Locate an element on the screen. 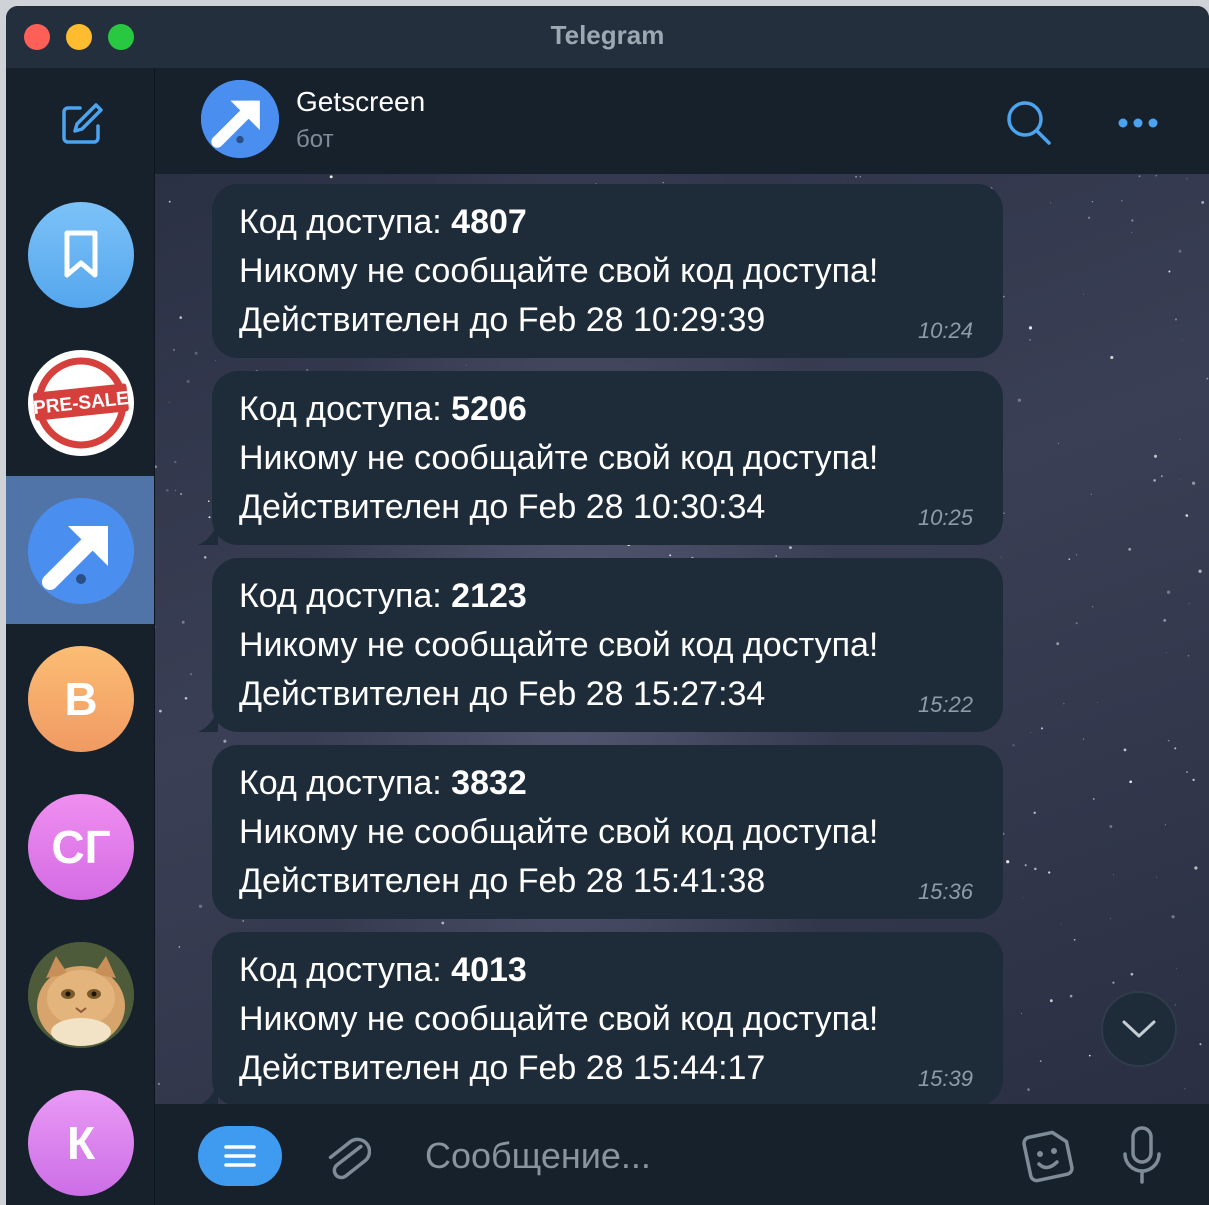  message-input is located at coordinates (705, 1156).